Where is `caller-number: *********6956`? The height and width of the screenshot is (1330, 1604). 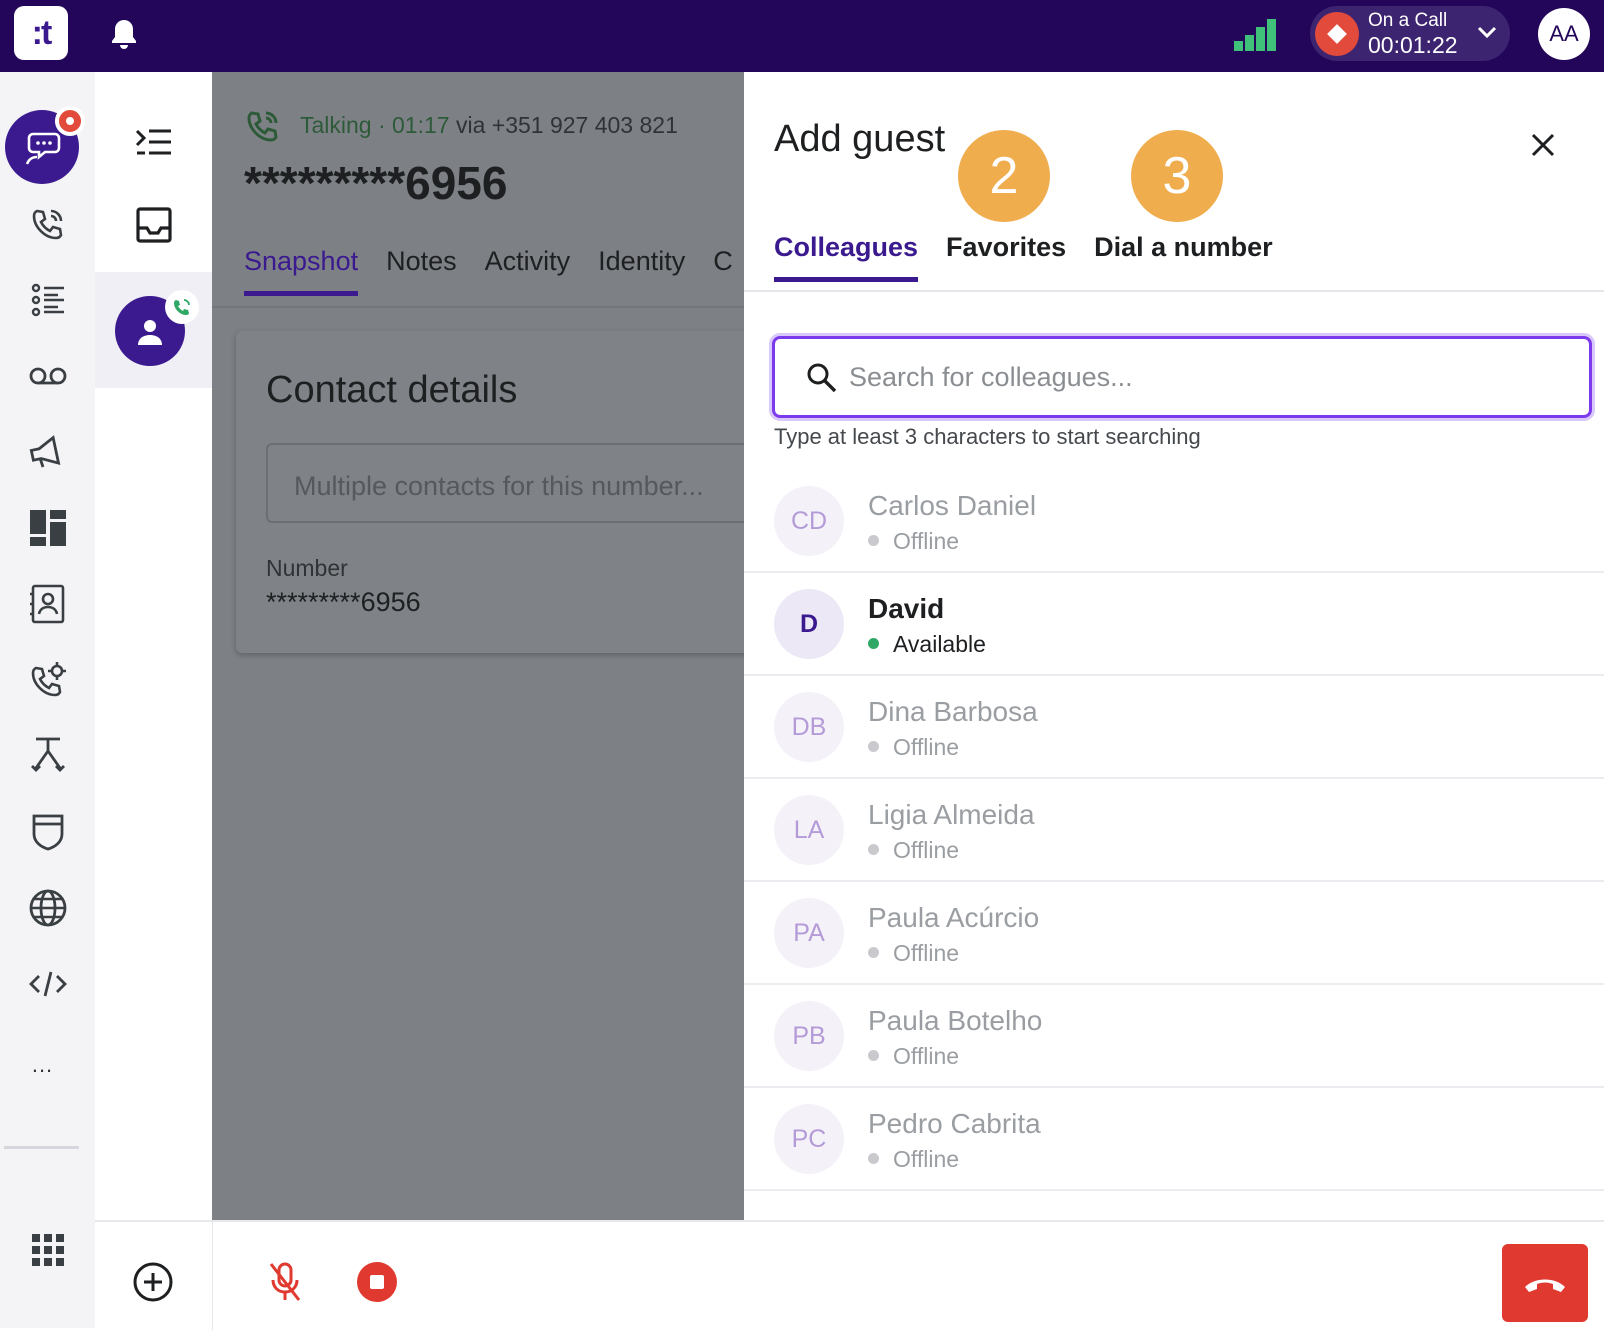 caller-number: *********6956 is located at coordinates (376, 183).